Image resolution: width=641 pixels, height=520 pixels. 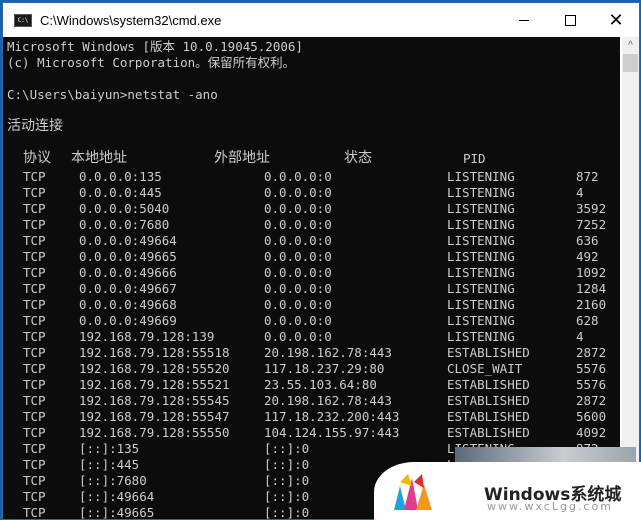 What do you see at coordinates (474, 158) in the screenshot?
I see `header-pid: PID` at bounding box center [474, 158].